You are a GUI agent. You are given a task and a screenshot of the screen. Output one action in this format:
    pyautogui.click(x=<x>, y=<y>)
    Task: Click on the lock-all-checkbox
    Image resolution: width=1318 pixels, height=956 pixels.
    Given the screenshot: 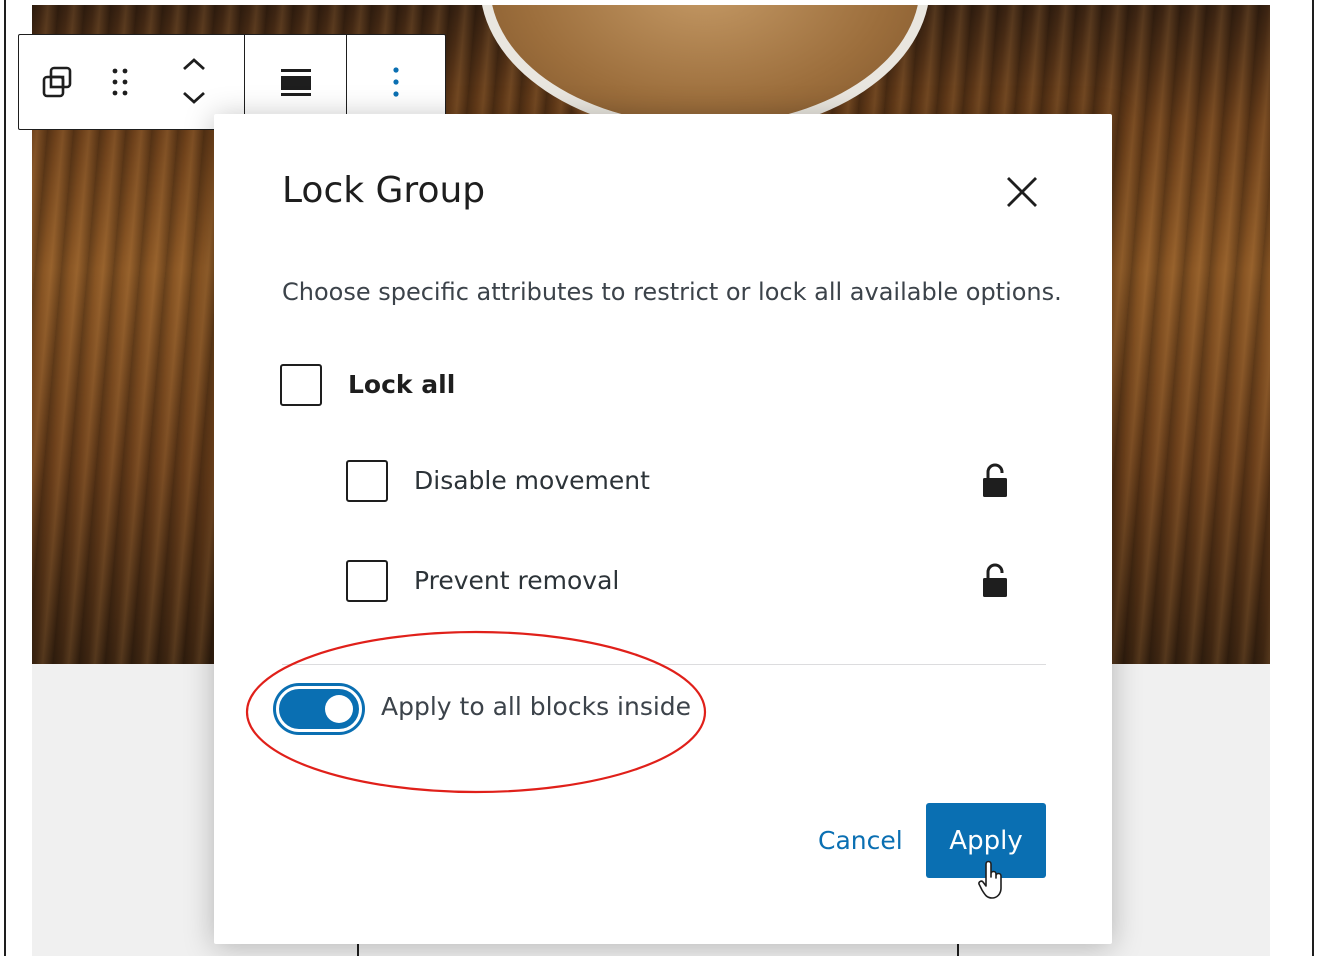 What is the action you would take?
    pyautogui.click(x=301, y=385)
    